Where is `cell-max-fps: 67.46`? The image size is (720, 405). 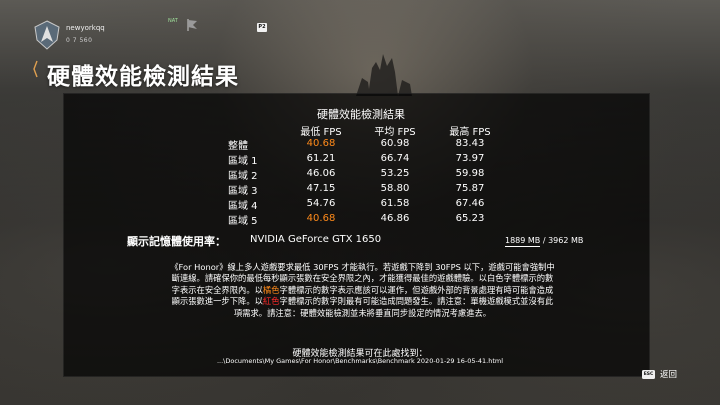 cell-max-fps: 67.46 is located at coordinates (470, 203).